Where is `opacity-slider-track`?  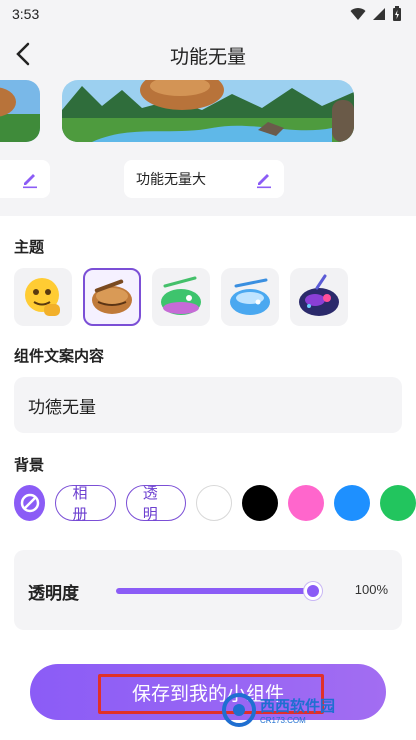
opacity-slider-track is located at coordinates (217, 591).